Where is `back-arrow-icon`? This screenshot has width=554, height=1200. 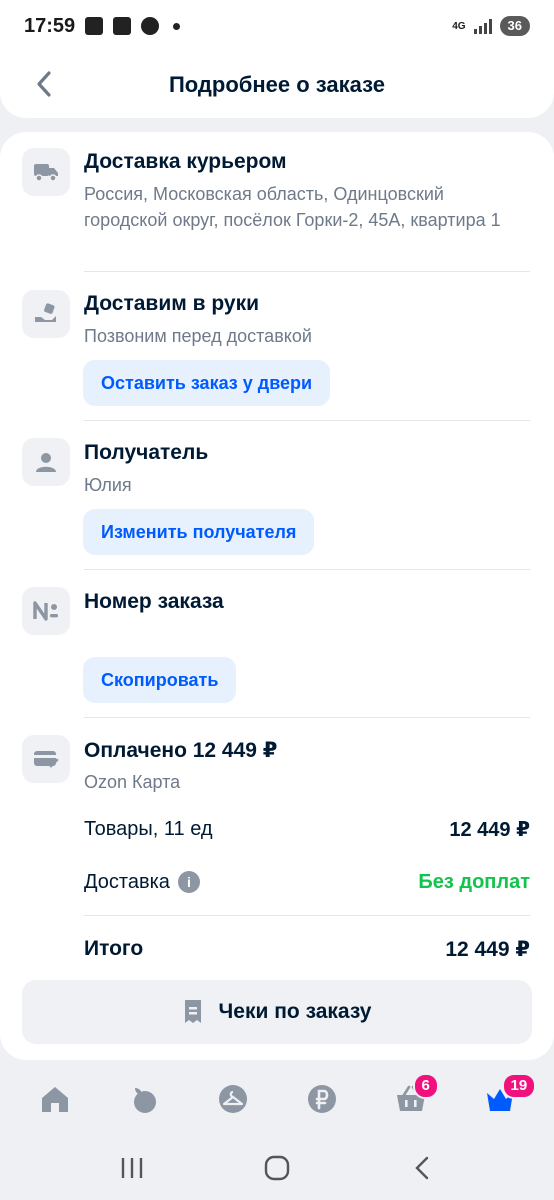 back-arrow-icon is located at coordinates (421, 1168).